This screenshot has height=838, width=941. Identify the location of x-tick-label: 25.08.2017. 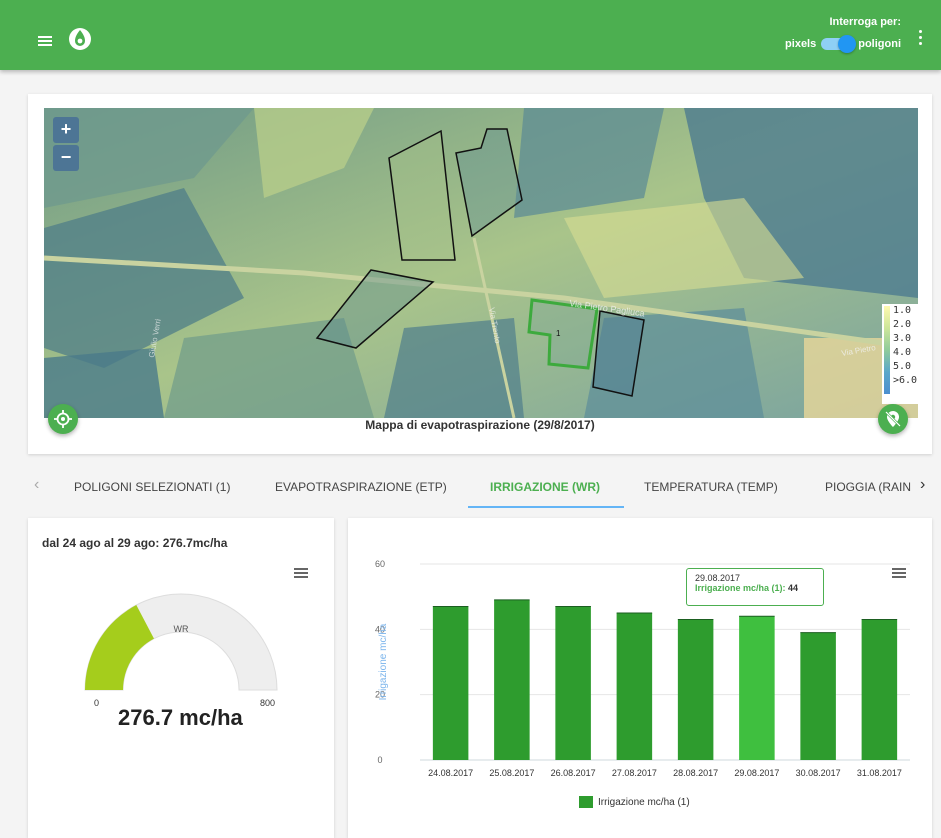
(511, 773).